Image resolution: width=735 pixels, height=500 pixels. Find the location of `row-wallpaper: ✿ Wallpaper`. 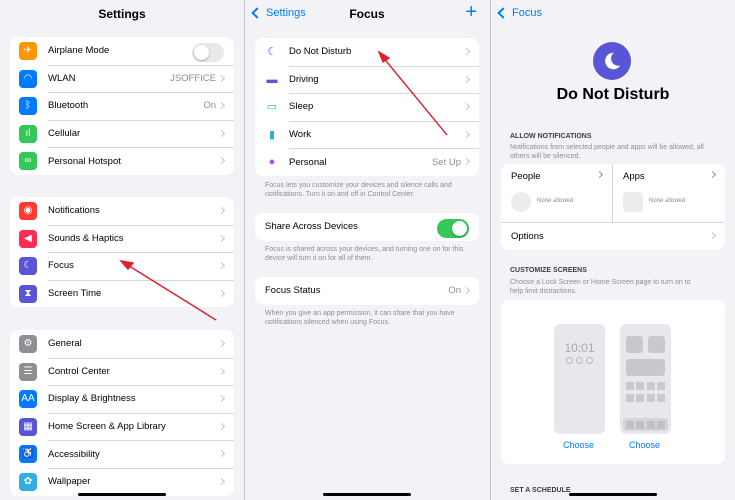

row-wallpaper: ✿ Wallpaper is located at coordinates (122, 481).